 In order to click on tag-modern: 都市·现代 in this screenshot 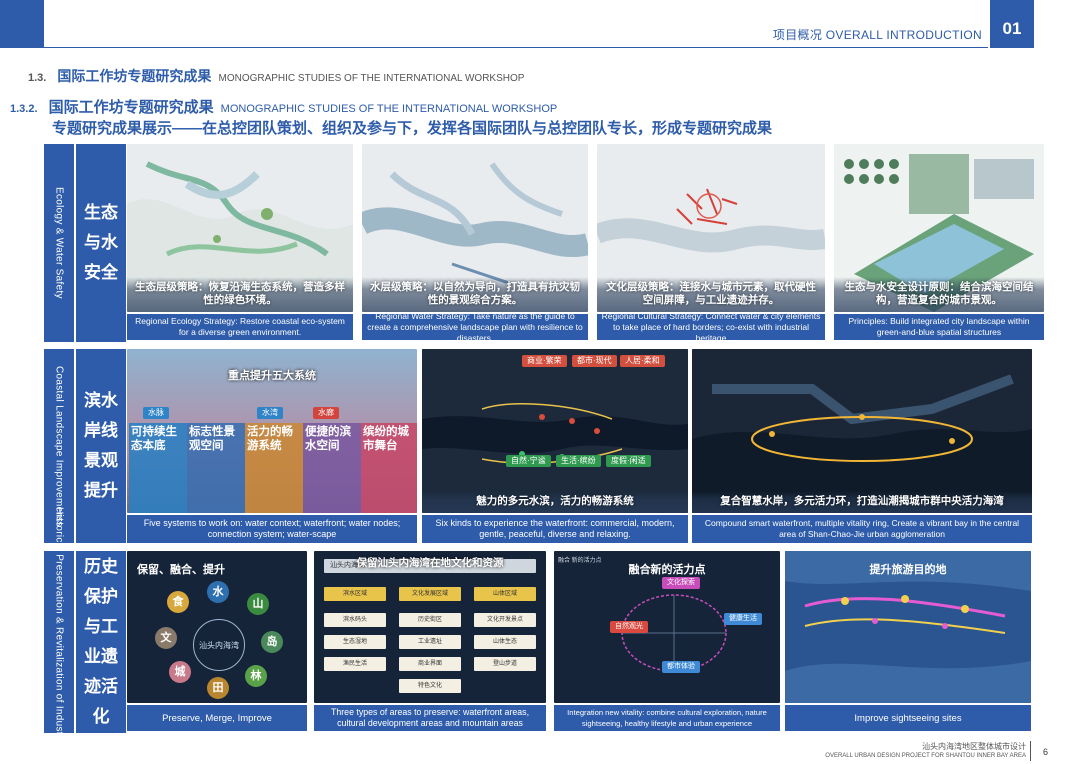, I will do `click(594, 361)`.